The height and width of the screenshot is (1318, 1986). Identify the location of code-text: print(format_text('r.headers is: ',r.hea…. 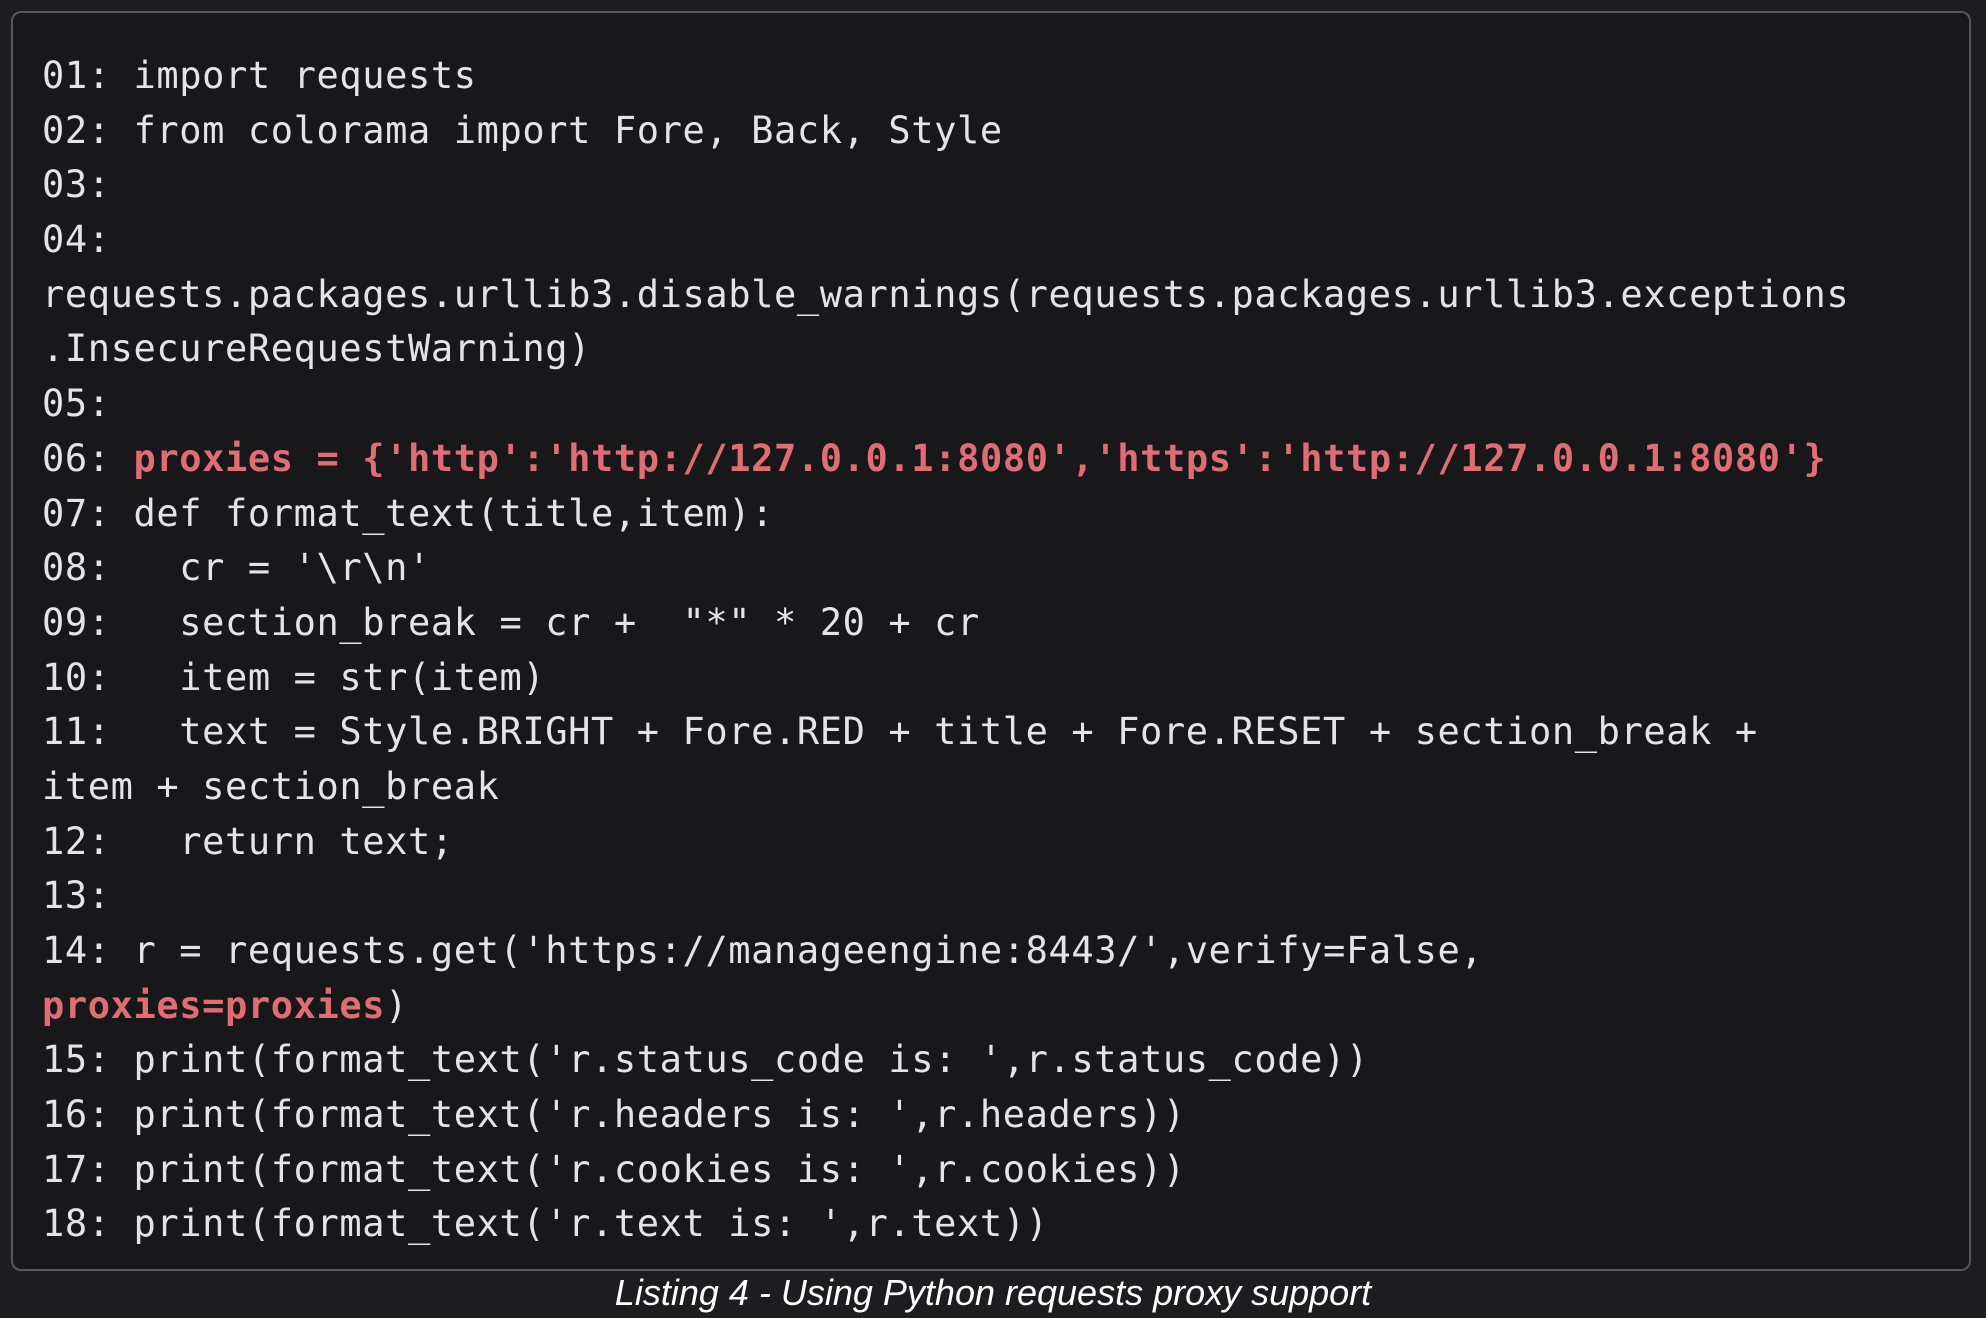
(648, 1115).